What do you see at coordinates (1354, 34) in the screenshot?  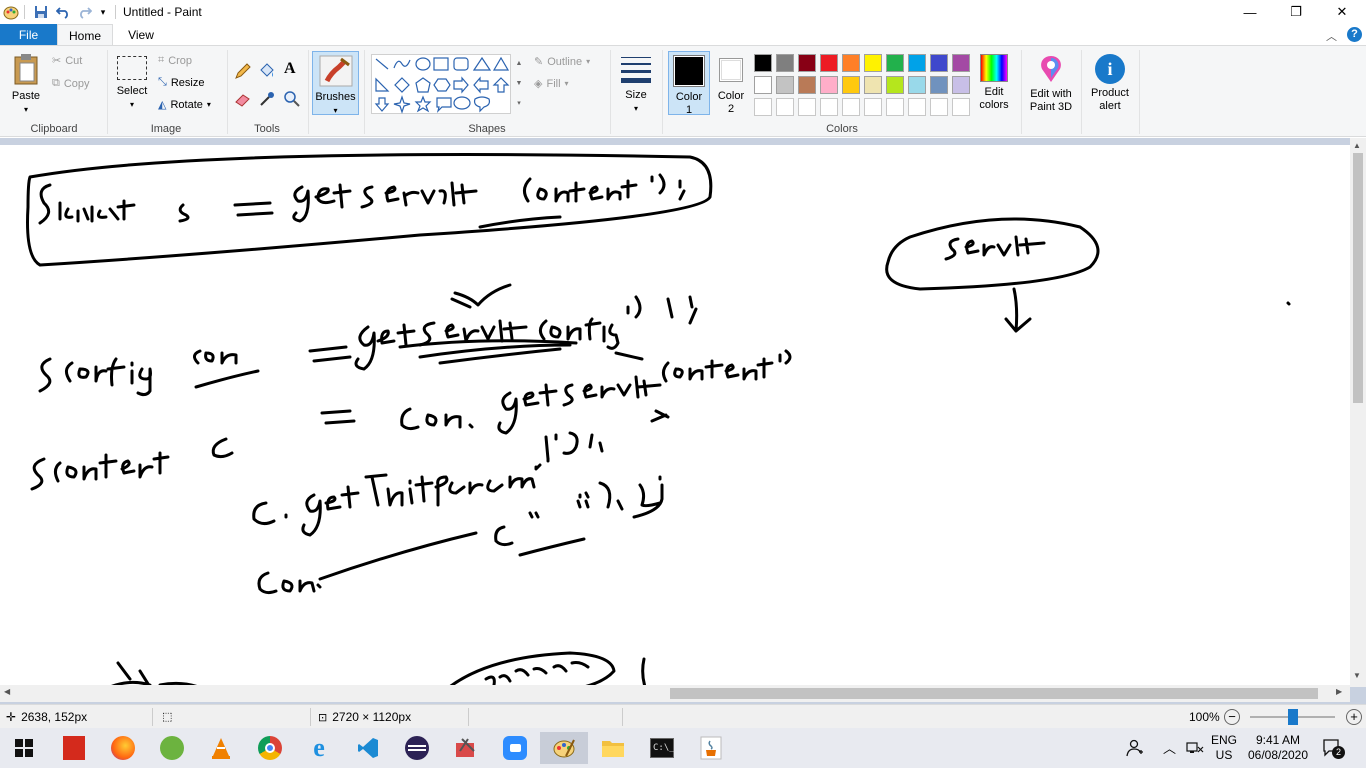 I see `help-icon: ?` at bounding box center [1354, 34].